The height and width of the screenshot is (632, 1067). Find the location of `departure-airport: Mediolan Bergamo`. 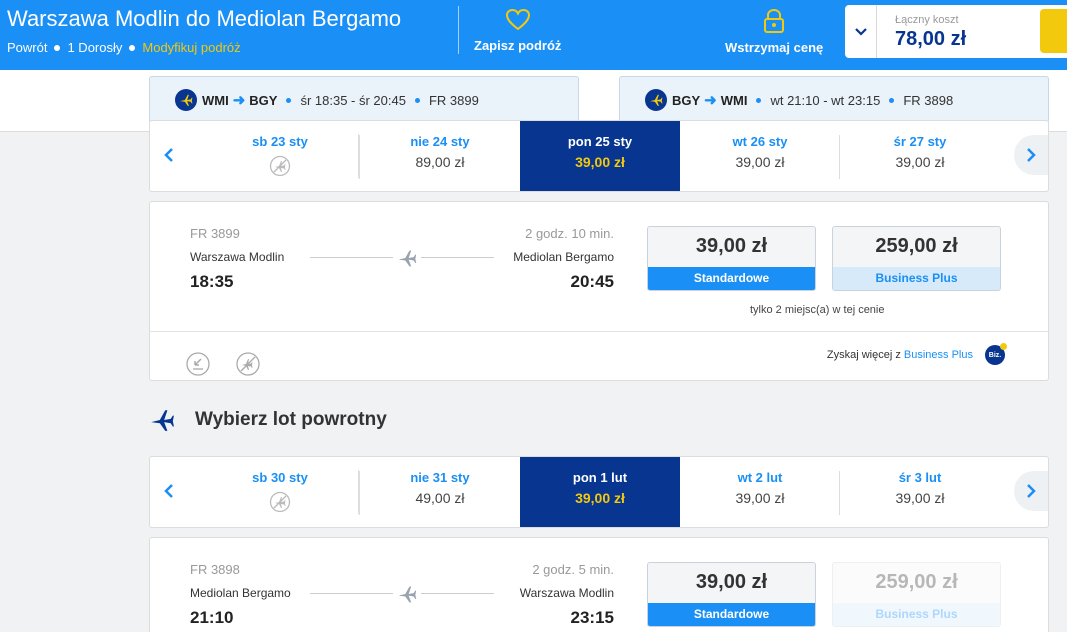

departure-airport: Mediolan Bergamo is located at coordinates (240, 593).